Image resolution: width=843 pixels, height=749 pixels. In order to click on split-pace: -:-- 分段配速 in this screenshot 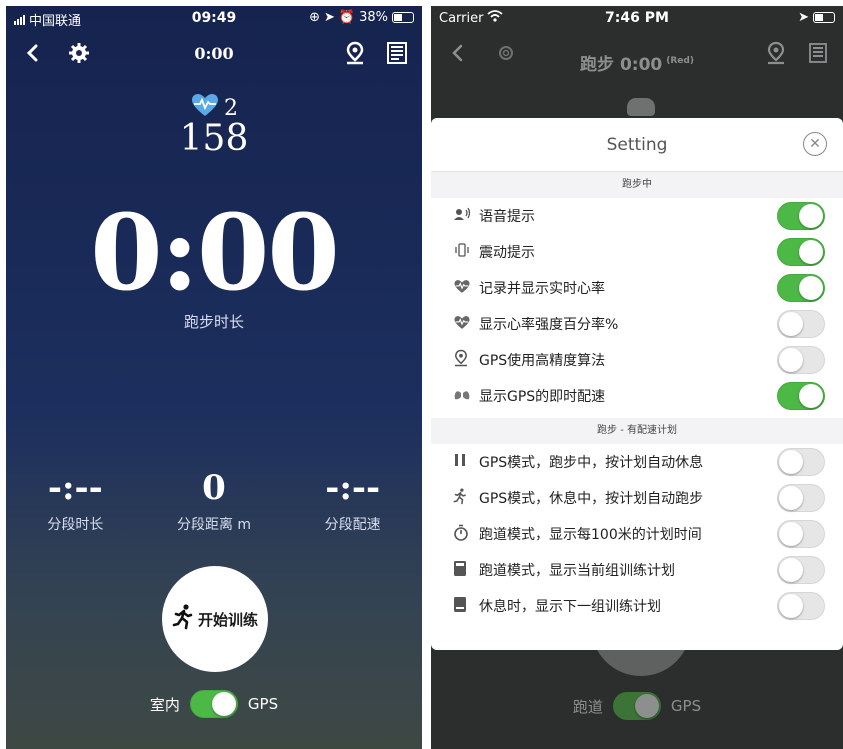, I will do `click(352, 500)`.